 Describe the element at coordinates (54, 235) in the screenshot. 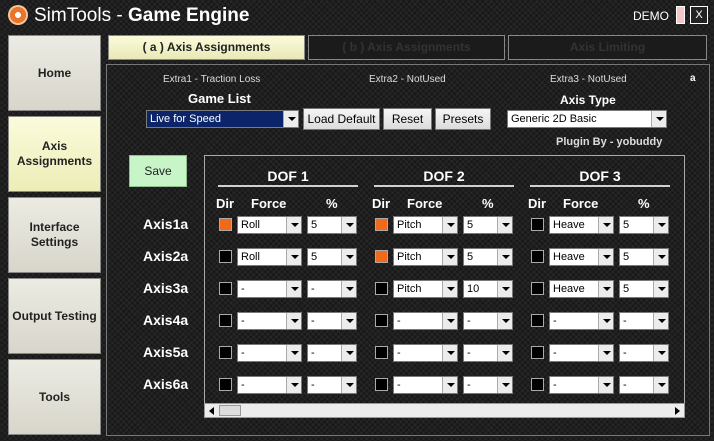

I see `sidebar-item-interface-settings: Interface Settings` at that location.